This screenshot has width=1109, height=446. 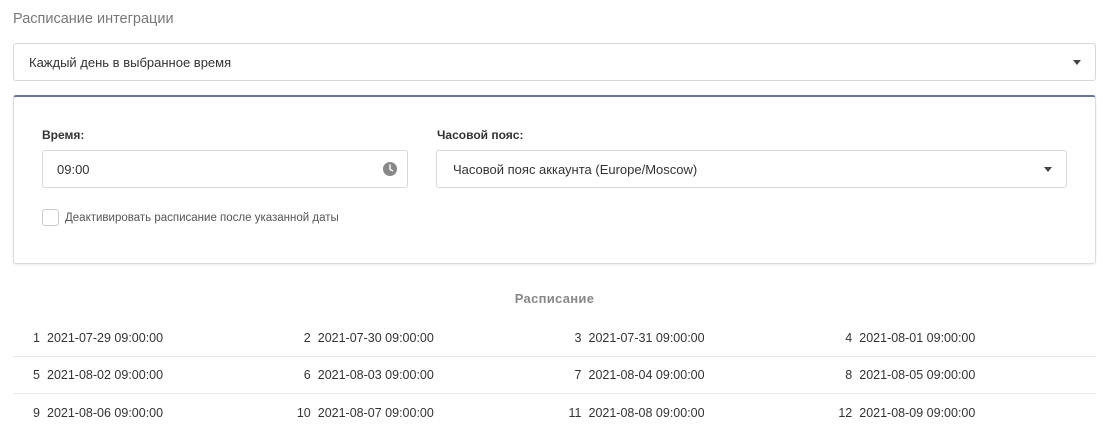 I want to click on frequency-select: Каждый день в выбранное время, so click(x=554, y=62).